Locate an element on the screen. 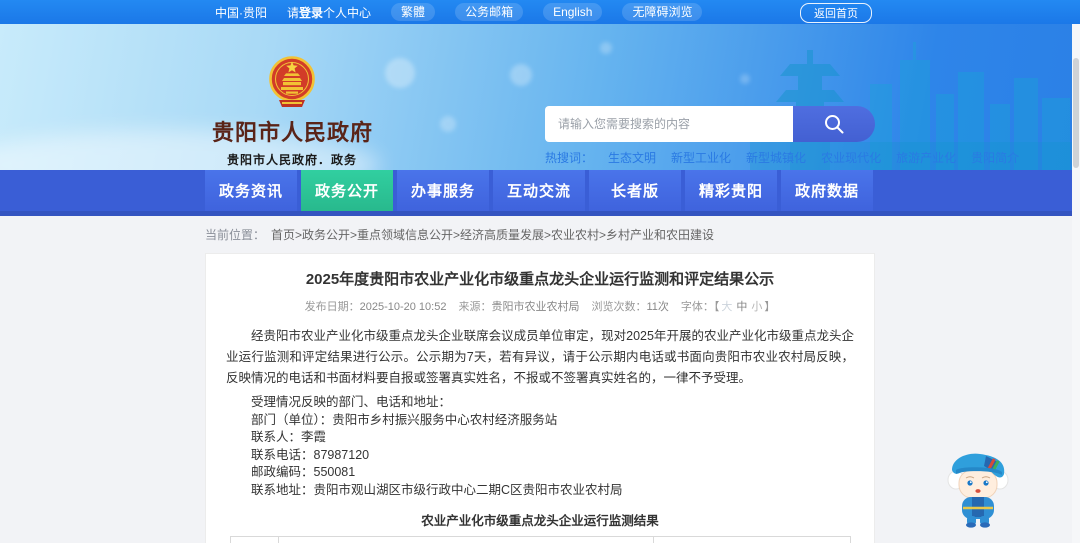  topbar: 中国·贵阳 请登录个人中心 繁體 公务邮箱 English 无障碍浏览 返回首页 is located at coordinates (540, 12).